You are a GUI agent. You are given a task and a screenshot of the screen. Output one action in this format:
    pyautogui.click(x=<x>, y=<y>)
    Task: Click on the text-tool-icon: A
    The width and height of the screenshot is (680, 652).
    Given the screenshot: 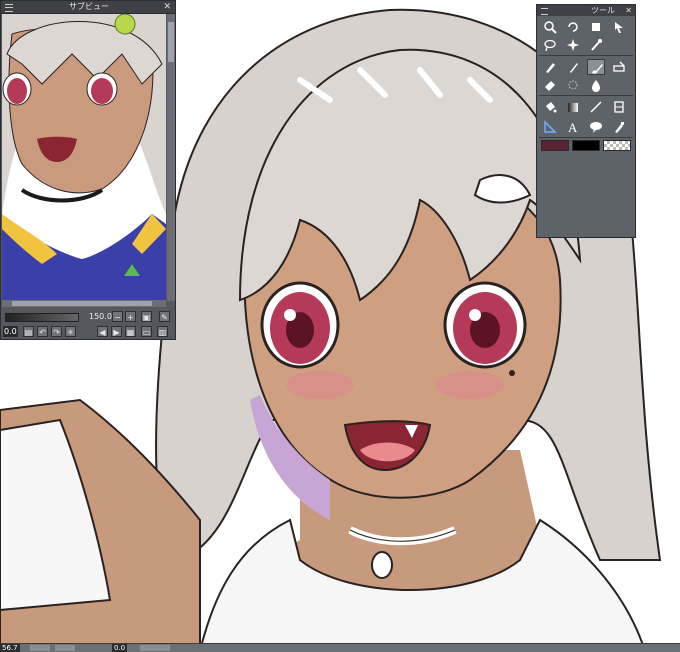 What is the action you would take?
    pyautogui.click(x=573, y=127)
    